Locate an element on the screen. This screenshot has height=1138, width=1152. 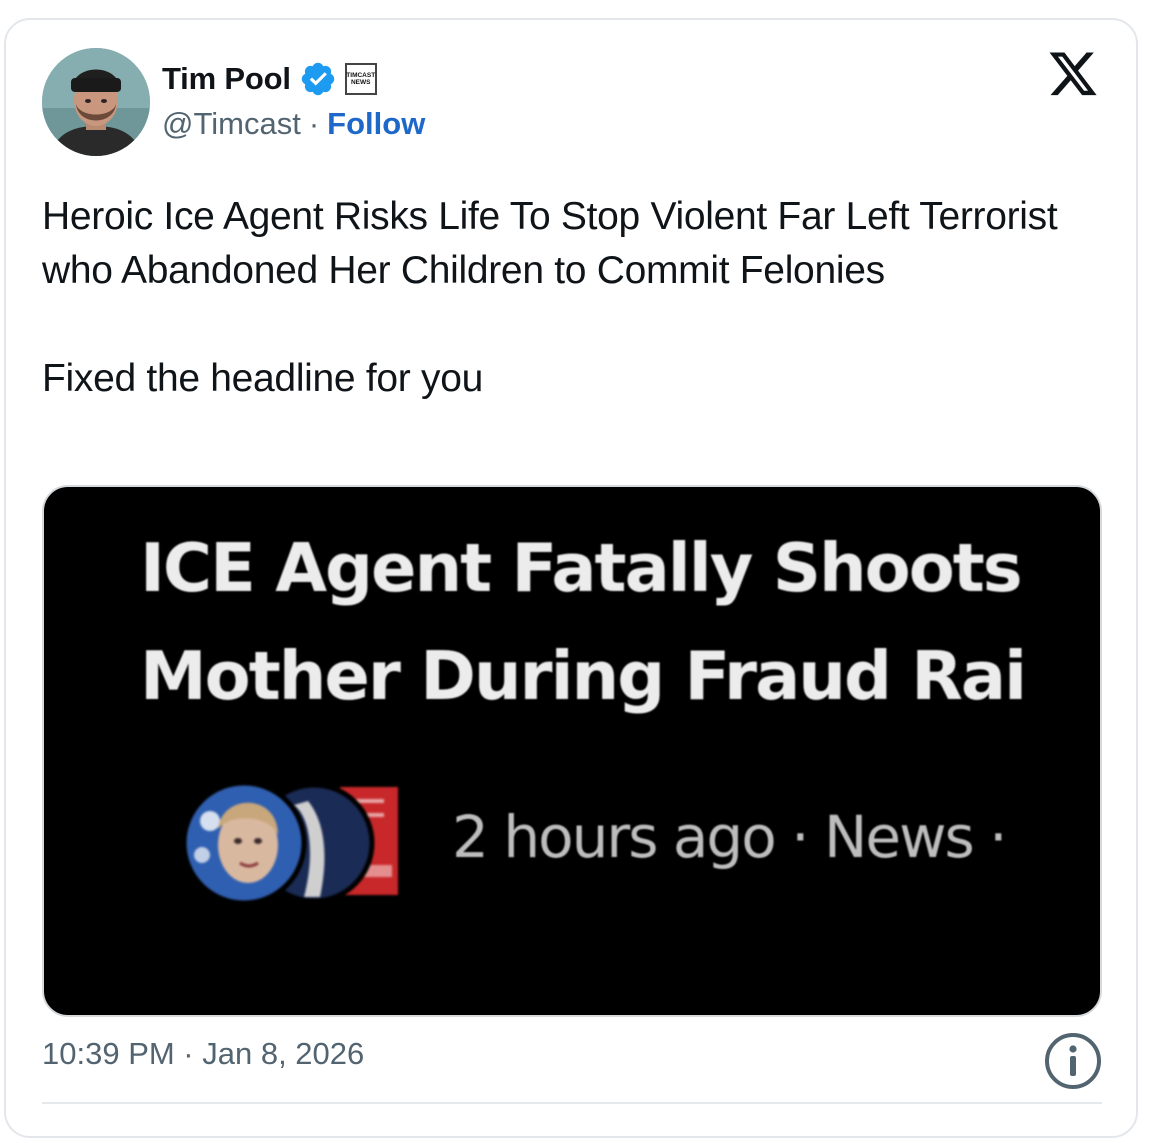
follow-button: Follow is located at coordinates (376, 124).